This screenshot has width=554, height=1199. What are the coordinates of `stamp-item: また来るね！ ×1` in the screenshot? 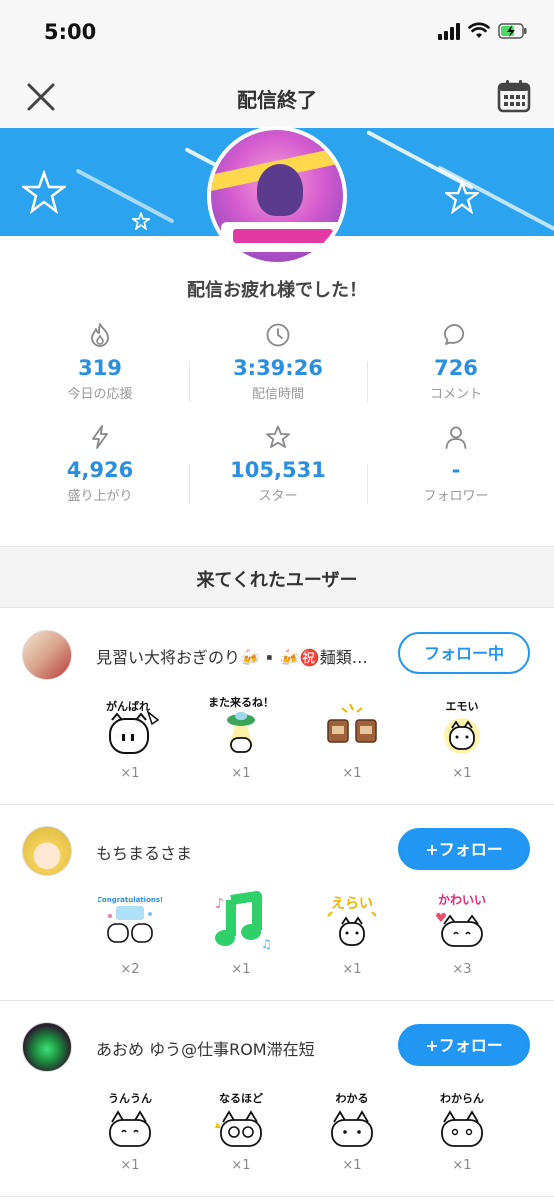 It's located at (241, 735).